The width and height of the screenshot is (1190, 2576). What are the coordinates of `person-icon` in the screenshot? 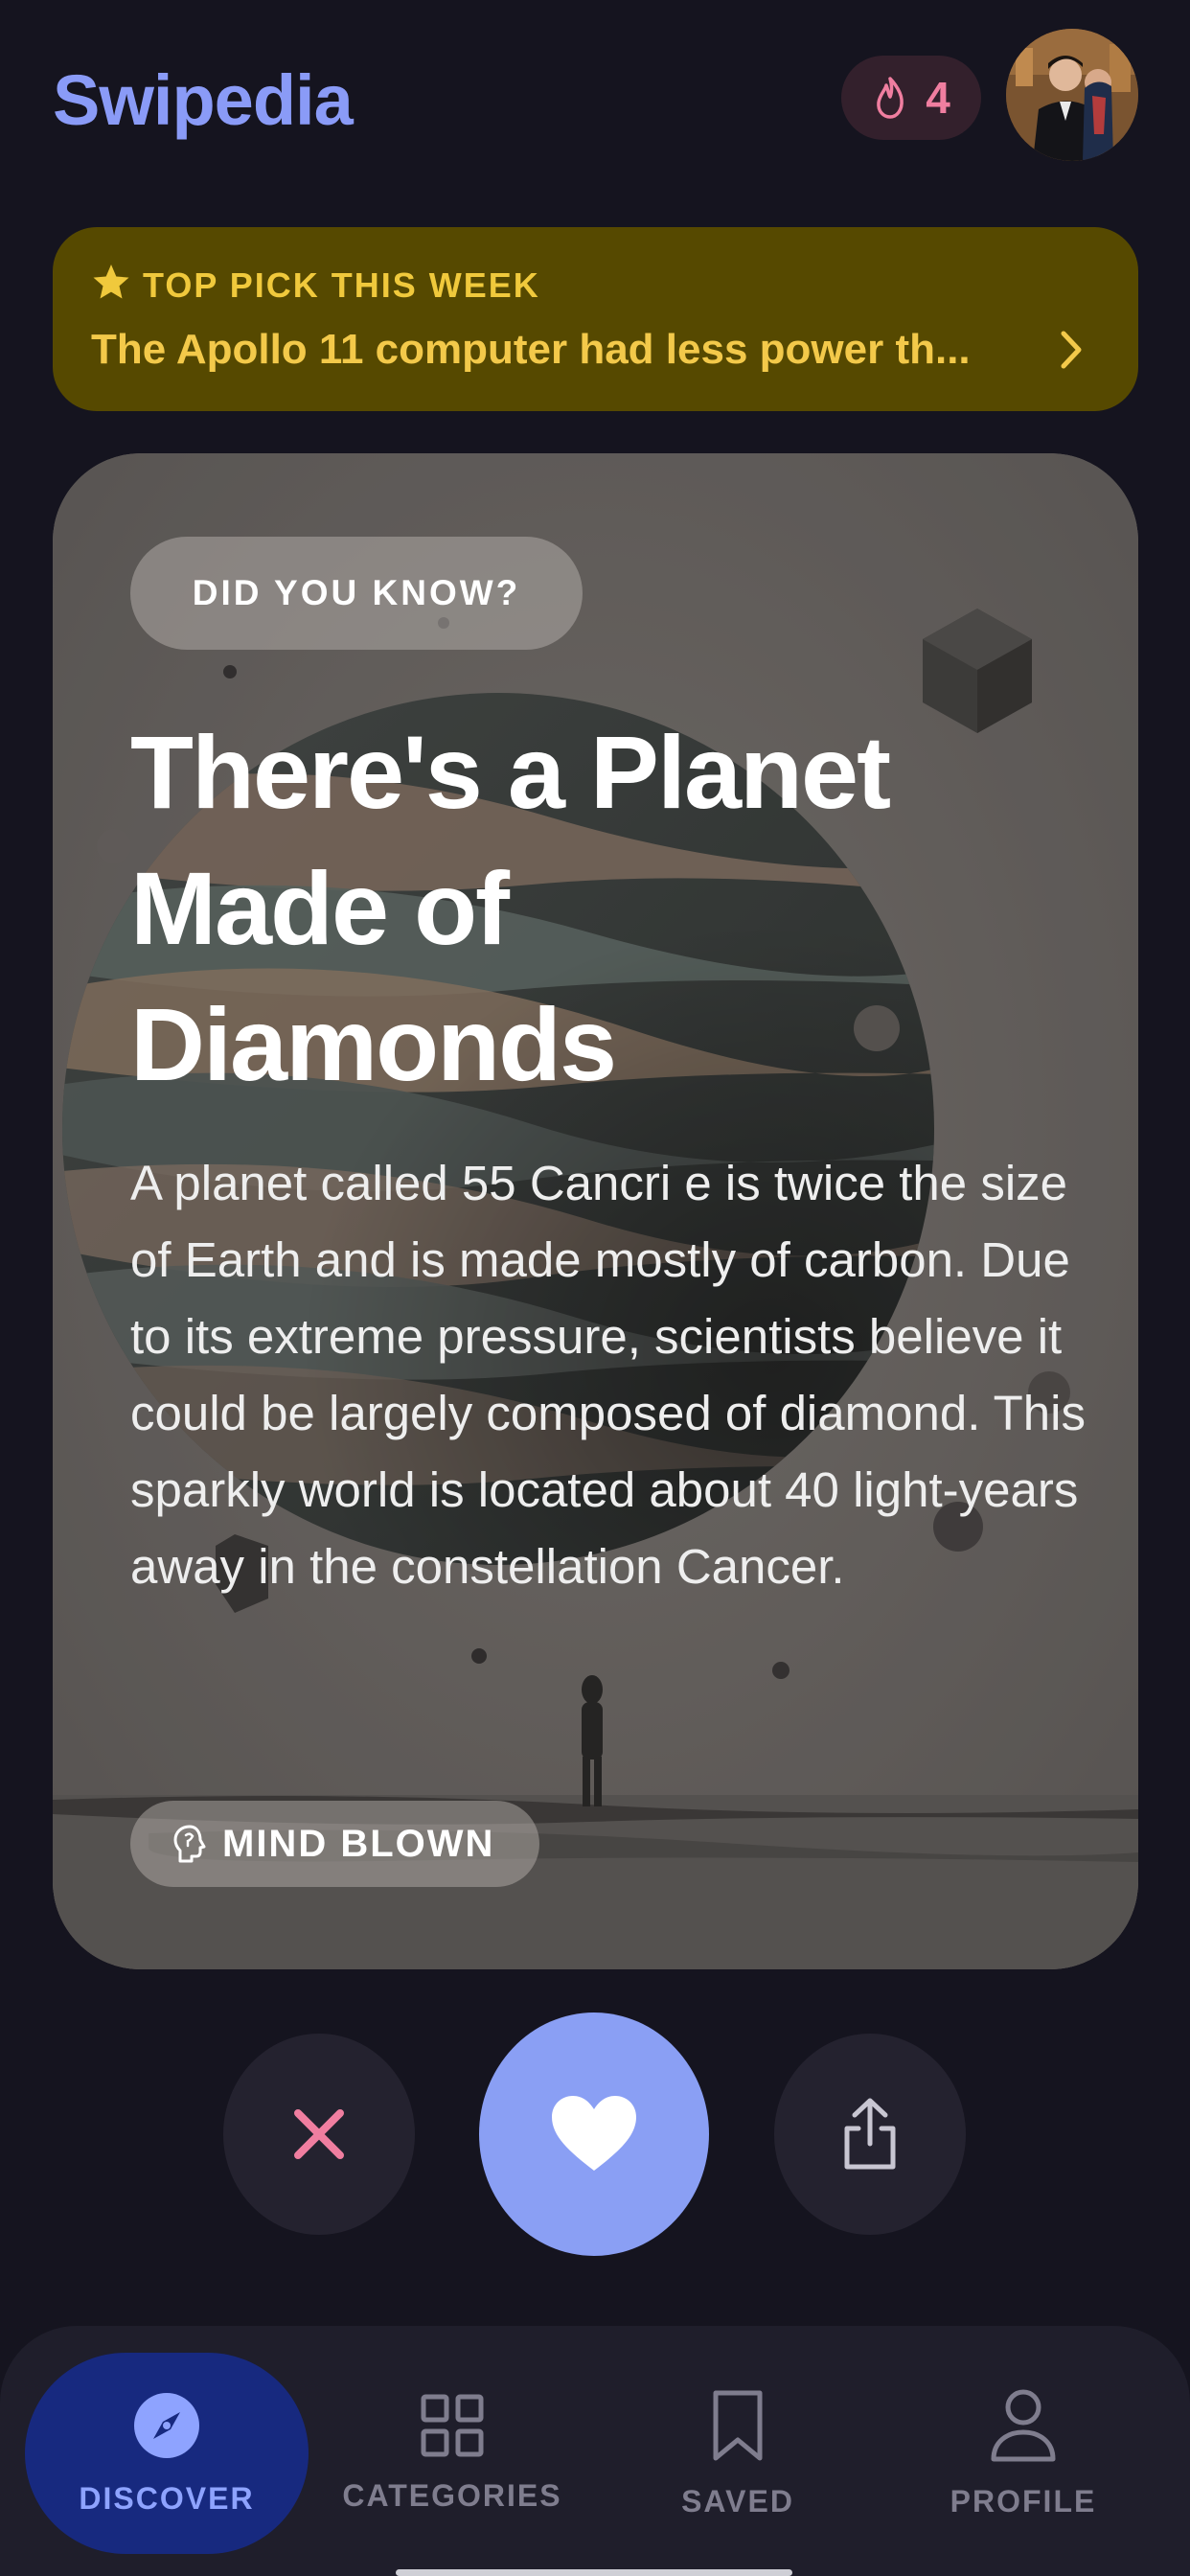 It's located at (1023, 2425).